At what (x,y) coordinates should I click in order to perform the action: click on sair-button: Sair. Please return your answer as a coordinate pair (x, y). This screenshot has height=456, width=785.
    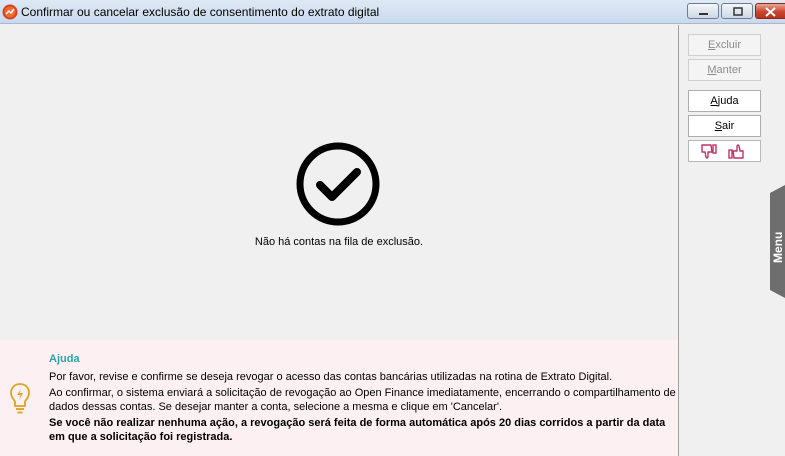
    Looking at the image, I should click on (724, 126).